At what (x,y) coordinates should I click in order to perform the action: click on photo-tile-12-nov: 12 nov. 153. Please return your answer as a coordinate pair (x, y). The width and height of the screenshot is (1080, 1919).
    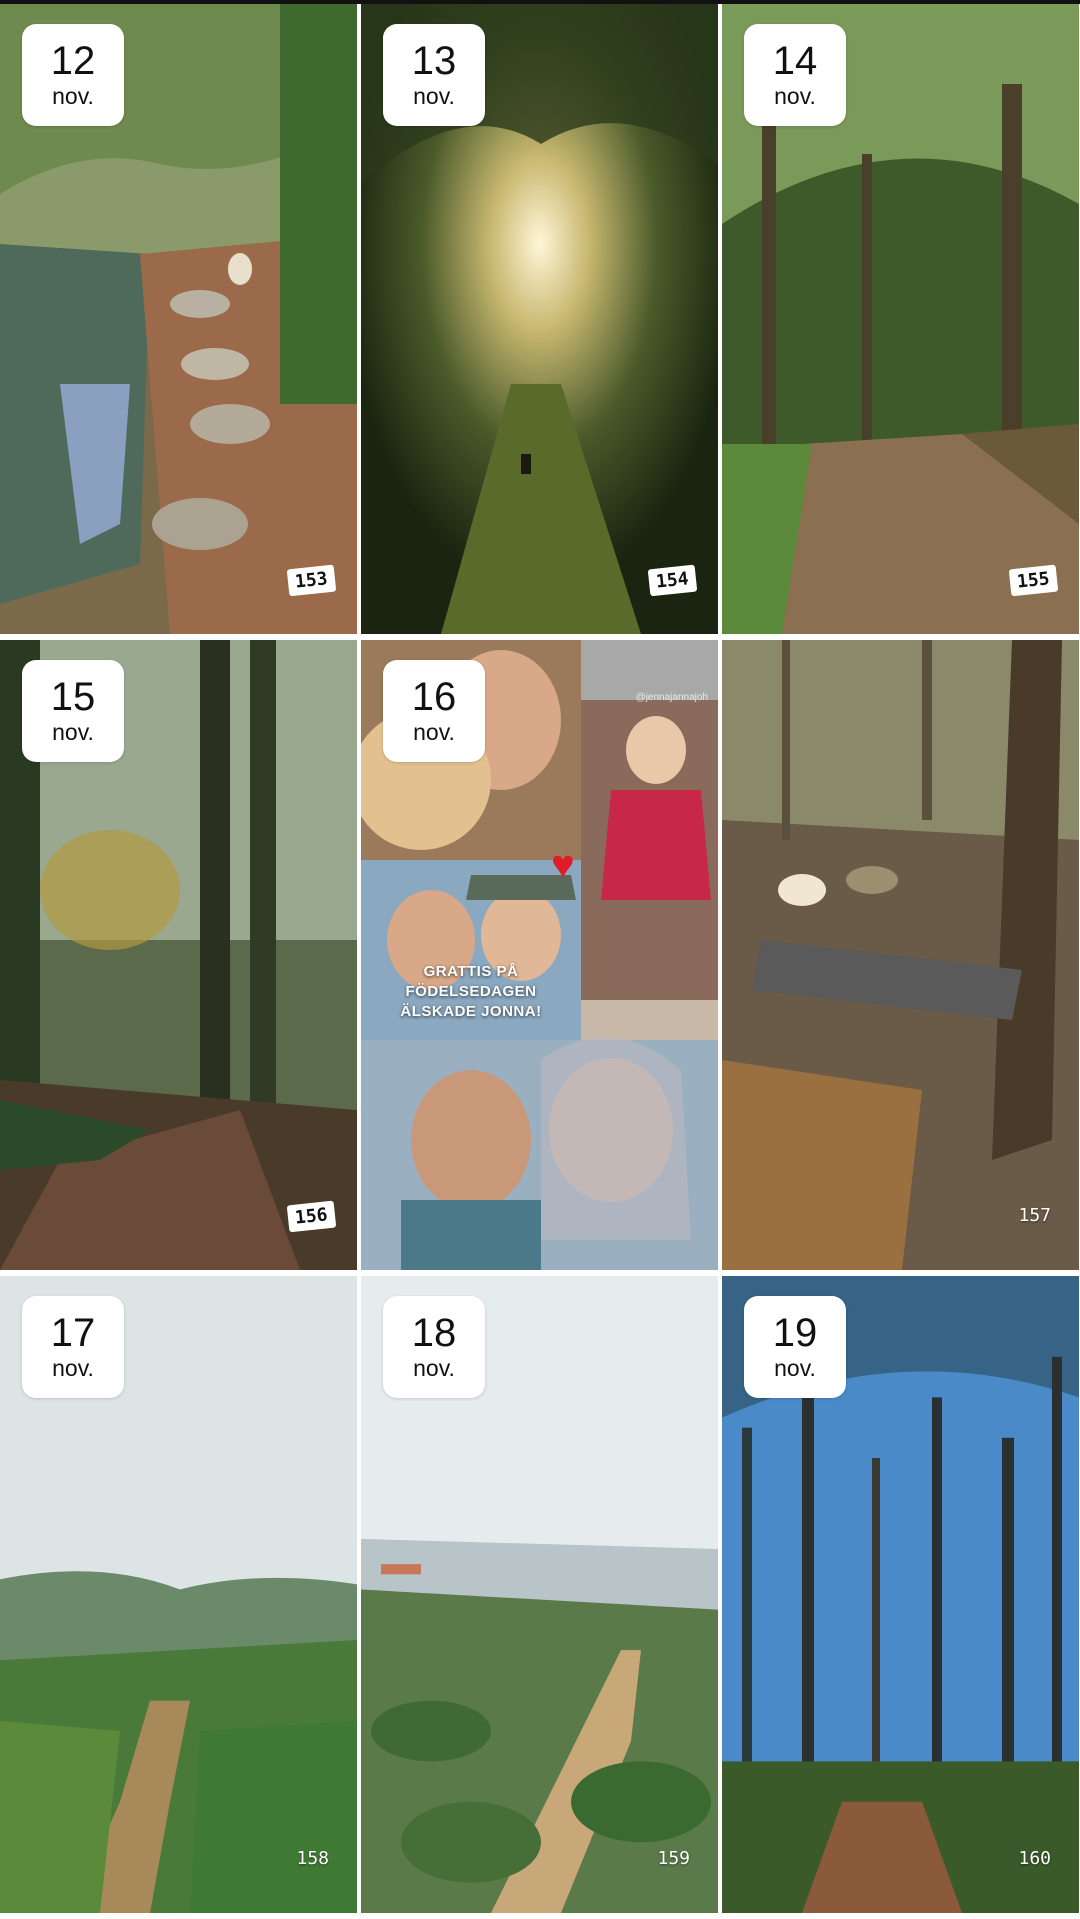
    Looking at the image, I should click on (178, 319).